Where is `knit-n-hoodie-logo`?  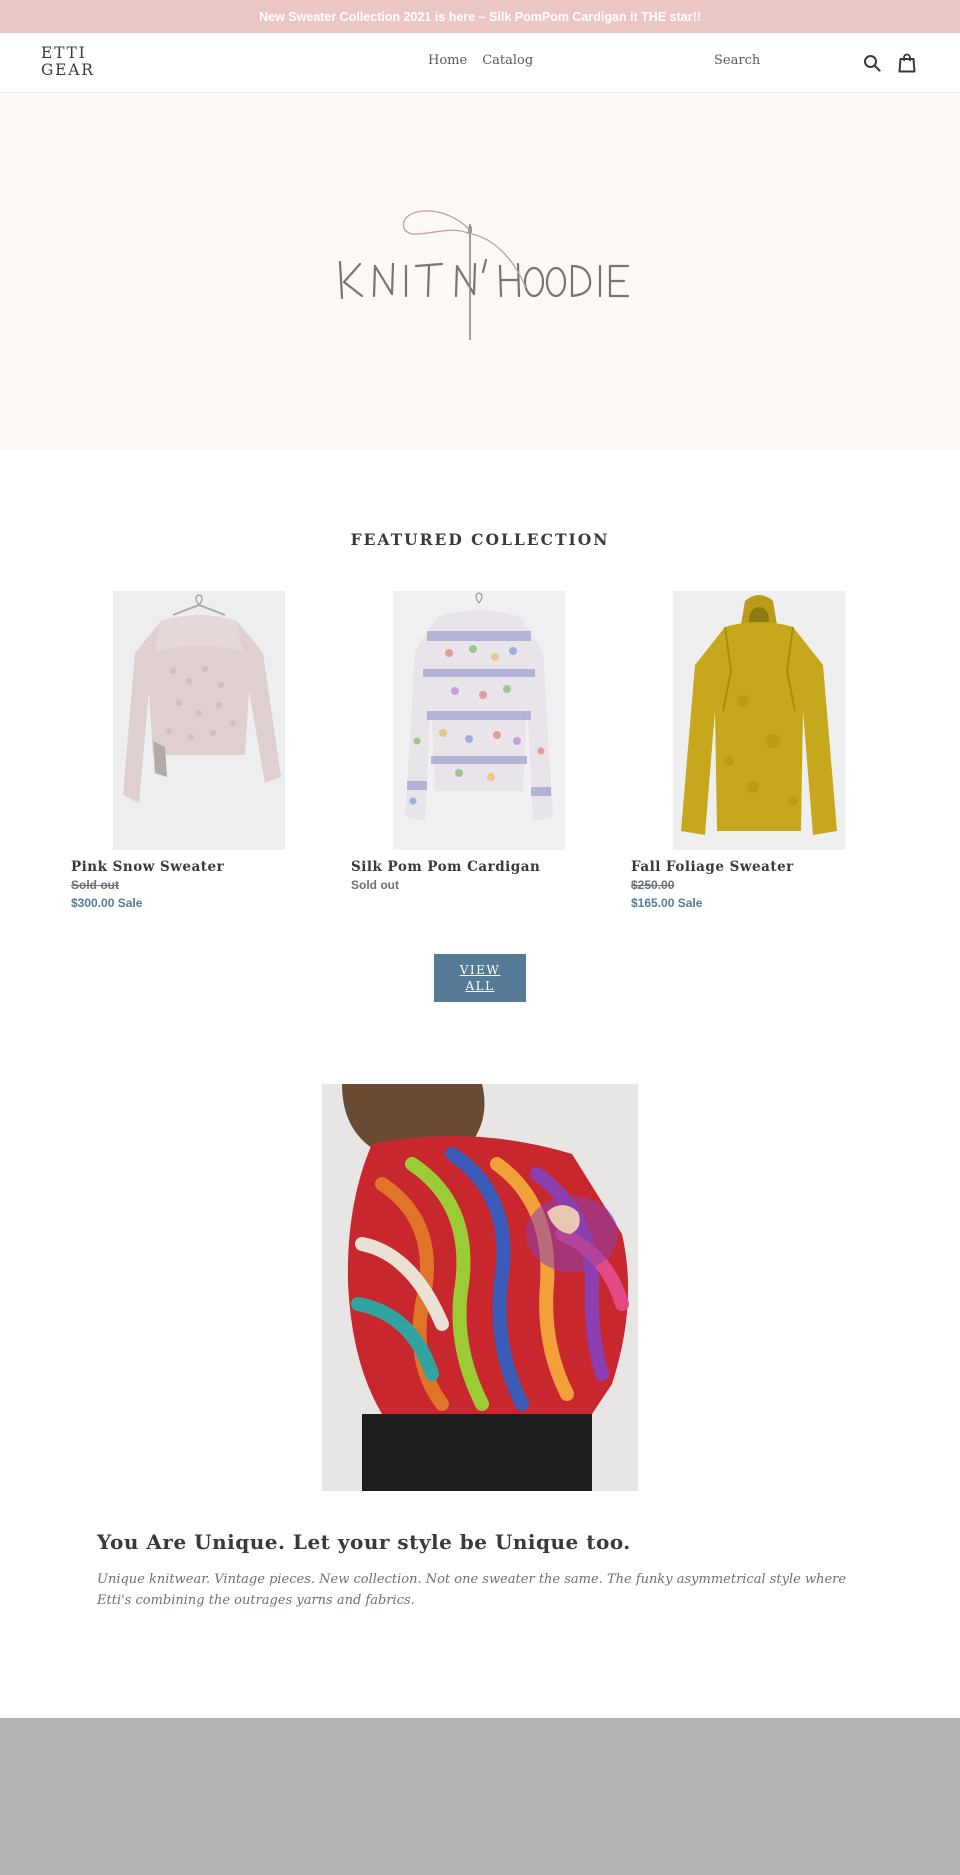 knit-n-hoodie-logo is located at coordinates (484, 275).